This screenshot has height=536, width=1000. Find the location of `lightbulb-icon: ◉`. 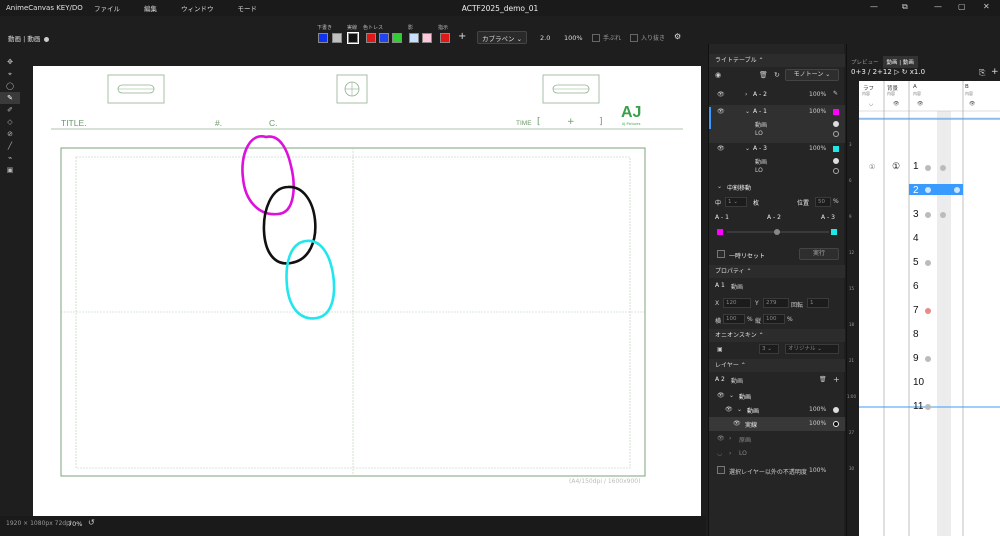

lightbulb-icon: ◉ is located at coordinates (718, 75).